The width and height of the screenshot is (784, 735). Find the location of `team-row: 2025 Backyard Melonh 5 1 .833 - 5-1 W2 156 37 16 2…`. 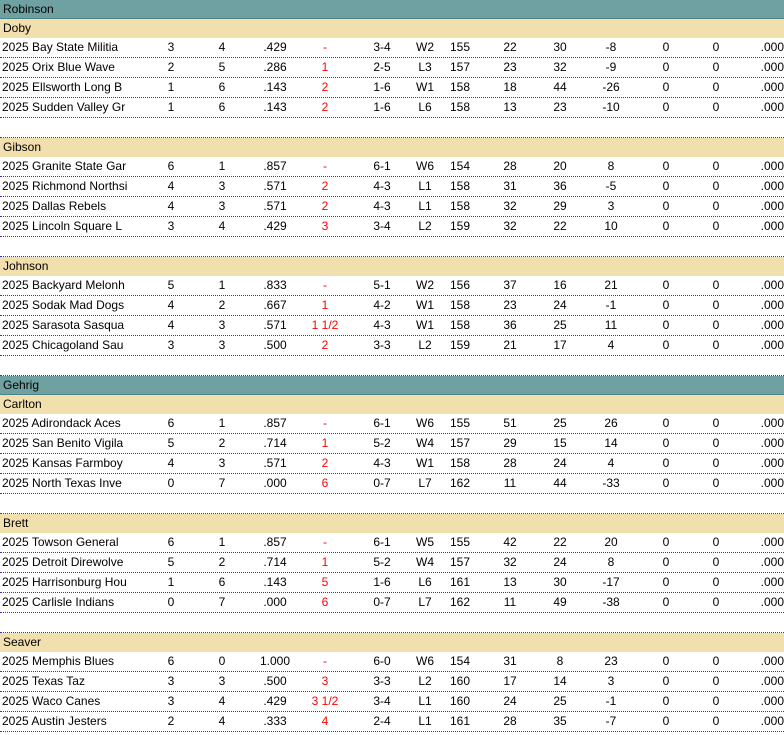

team-row: 2025 Backyard Melonh 5 1 .833 - 5-1 W2 156 37 16 2… is located at coordinates (392, 286).